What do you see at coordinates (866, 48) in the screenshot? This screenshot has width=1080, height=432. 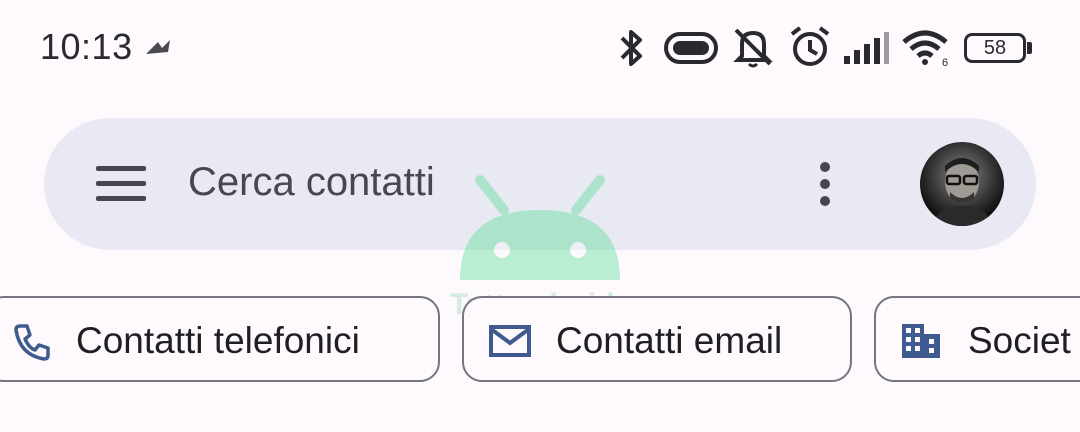 I see `signal-icon` at bounding box center [866, 48].